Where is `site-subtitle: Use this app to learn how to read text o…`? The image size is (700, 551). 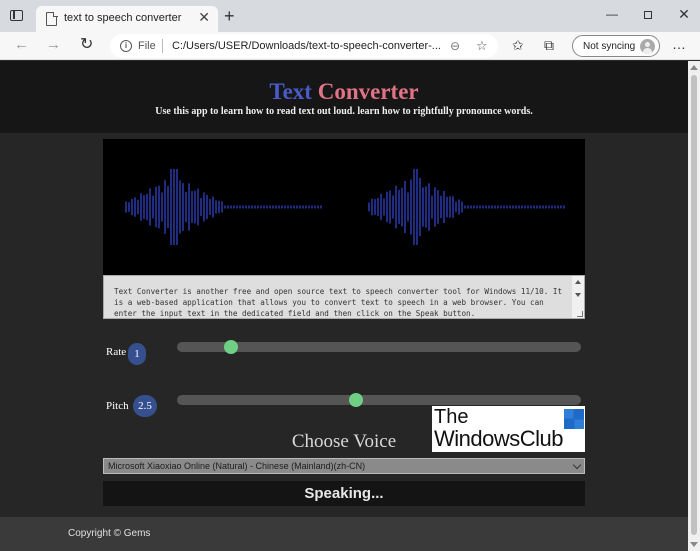
site-subtitle: Use this app to learn how to read text o… is located at coordinates (344, 111).